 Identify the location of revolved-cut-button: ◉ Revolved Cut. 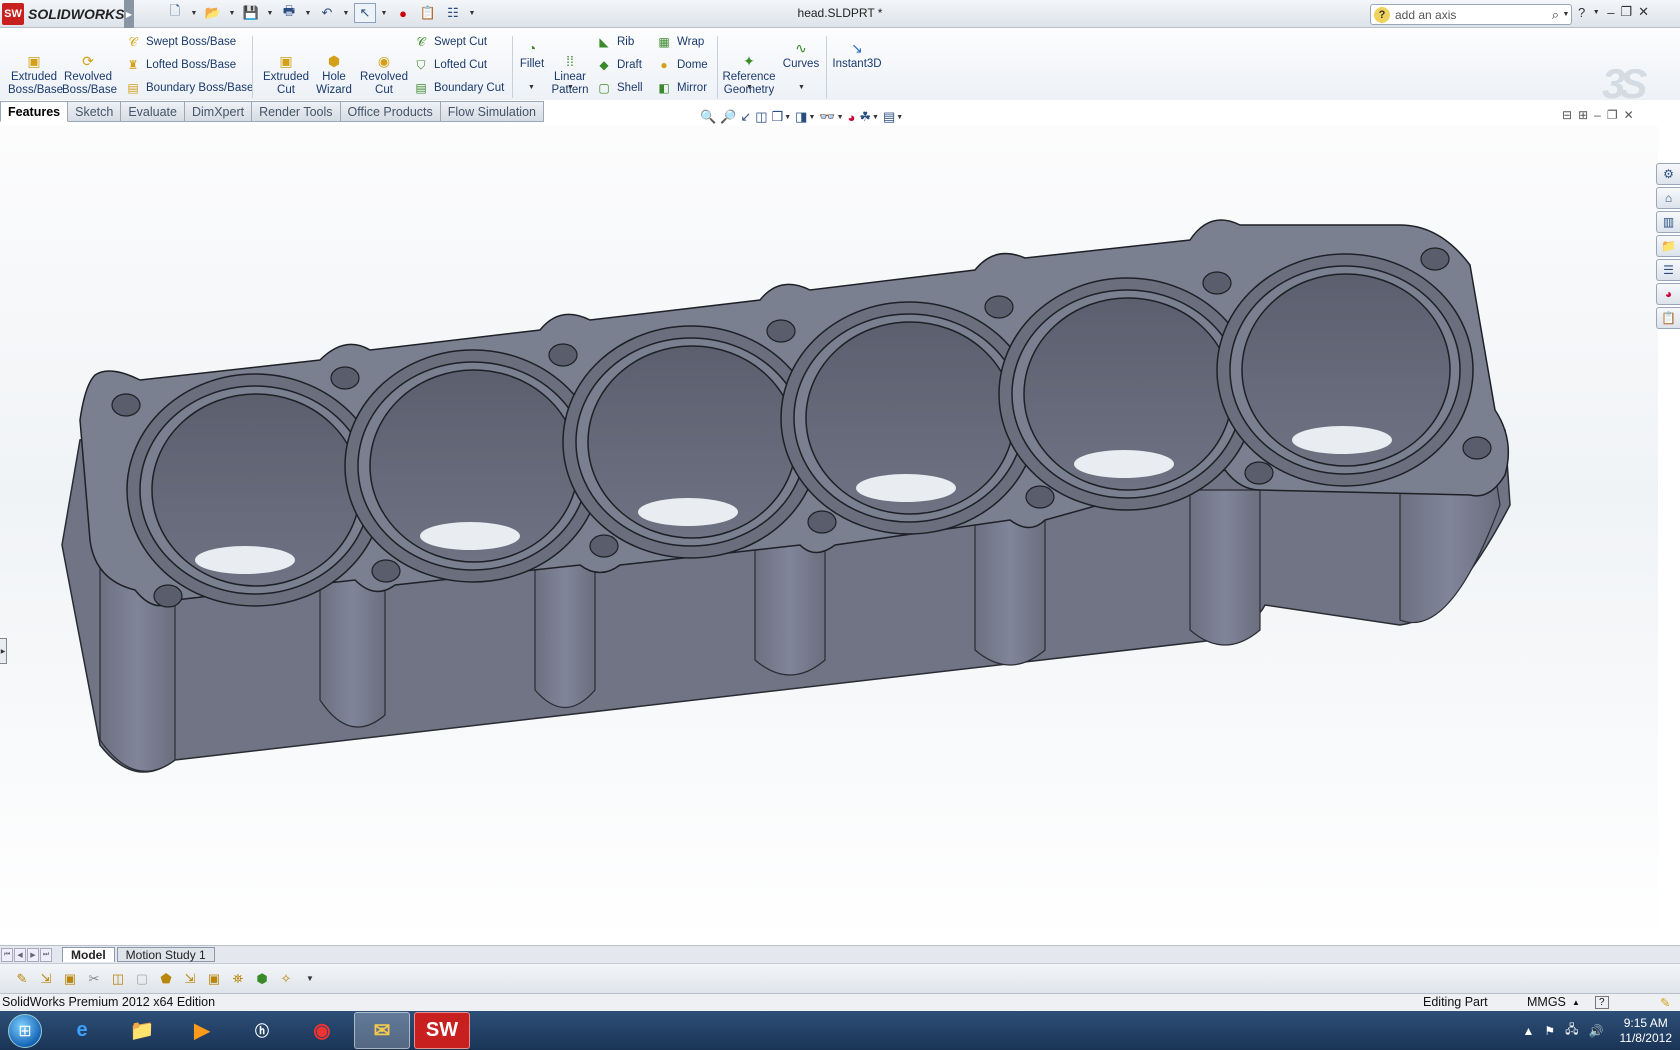
(384, 68).